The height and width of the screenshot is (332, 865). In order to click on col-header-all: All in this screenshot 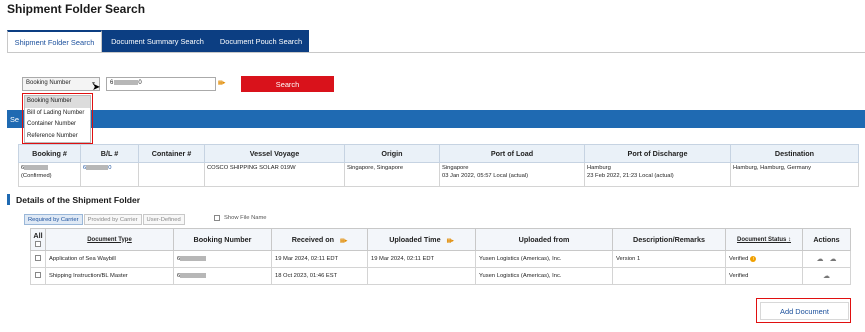, I will do `click(38, 239)`.